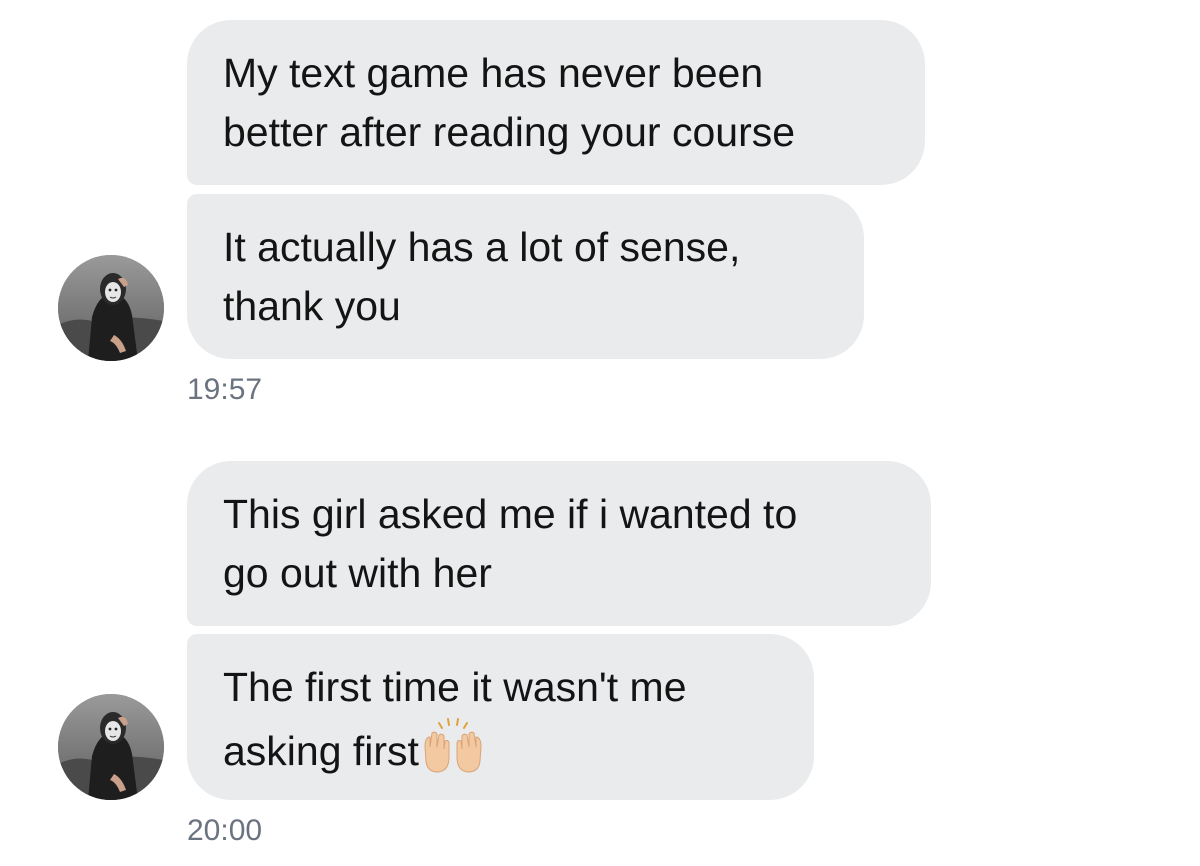 The width and height of the screenshot is (1200, 866). Describe the element at coordinates (509, 132) in the screenshot. I see `message-text-line: better after reading your course` at that location.